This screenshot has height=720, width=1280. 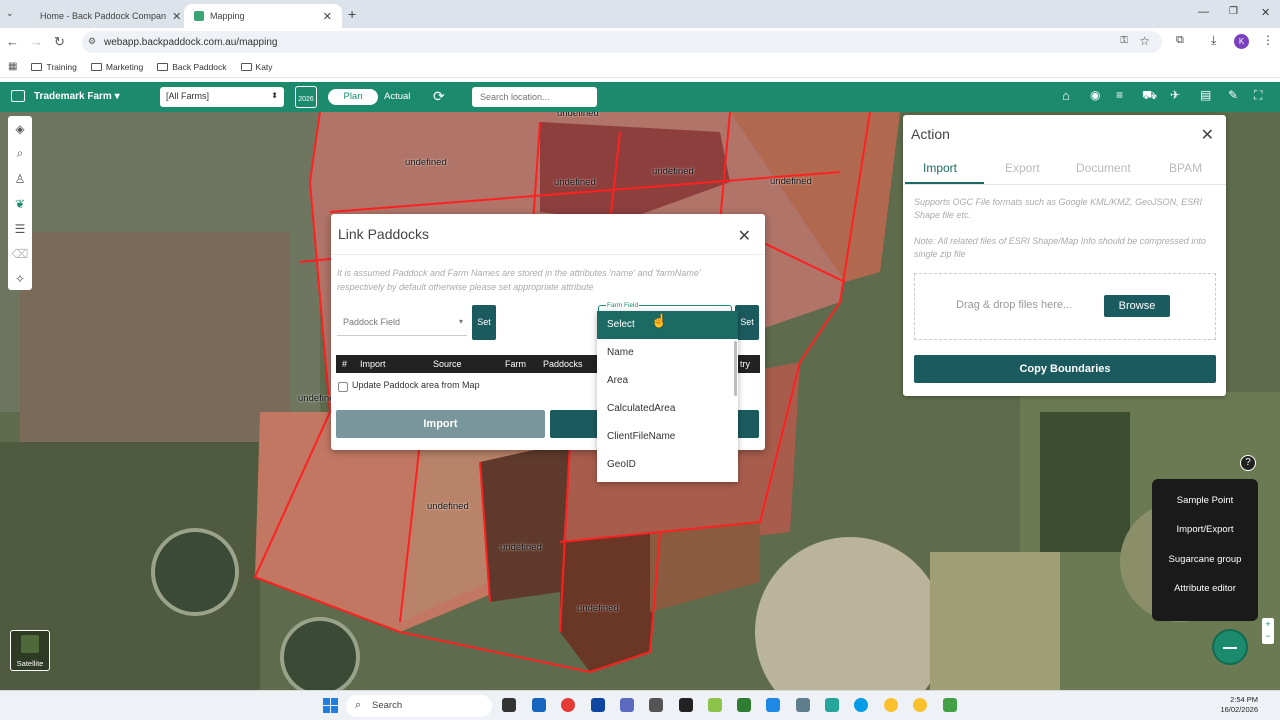 What do you see at coordinates (20, 278) in the screenshot?
I see `measure-icon: ✧` at bounding box center [20, 278].